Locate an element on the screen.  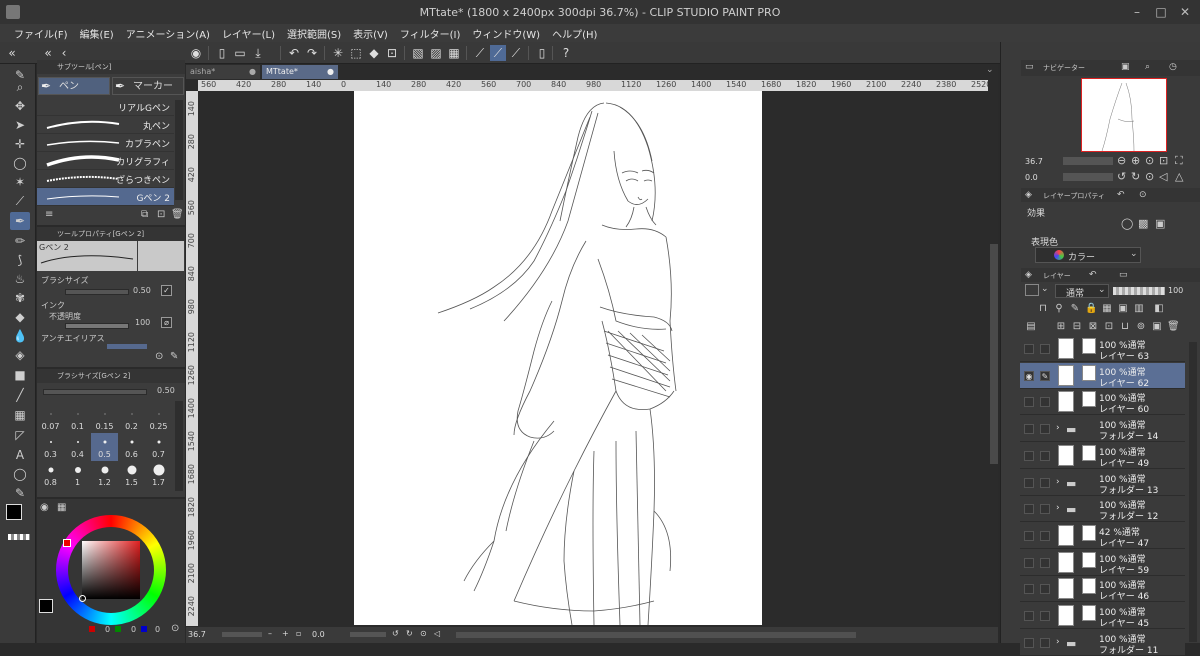
ruler-tool-icon: ◸ is located at coordinates (20, 435).